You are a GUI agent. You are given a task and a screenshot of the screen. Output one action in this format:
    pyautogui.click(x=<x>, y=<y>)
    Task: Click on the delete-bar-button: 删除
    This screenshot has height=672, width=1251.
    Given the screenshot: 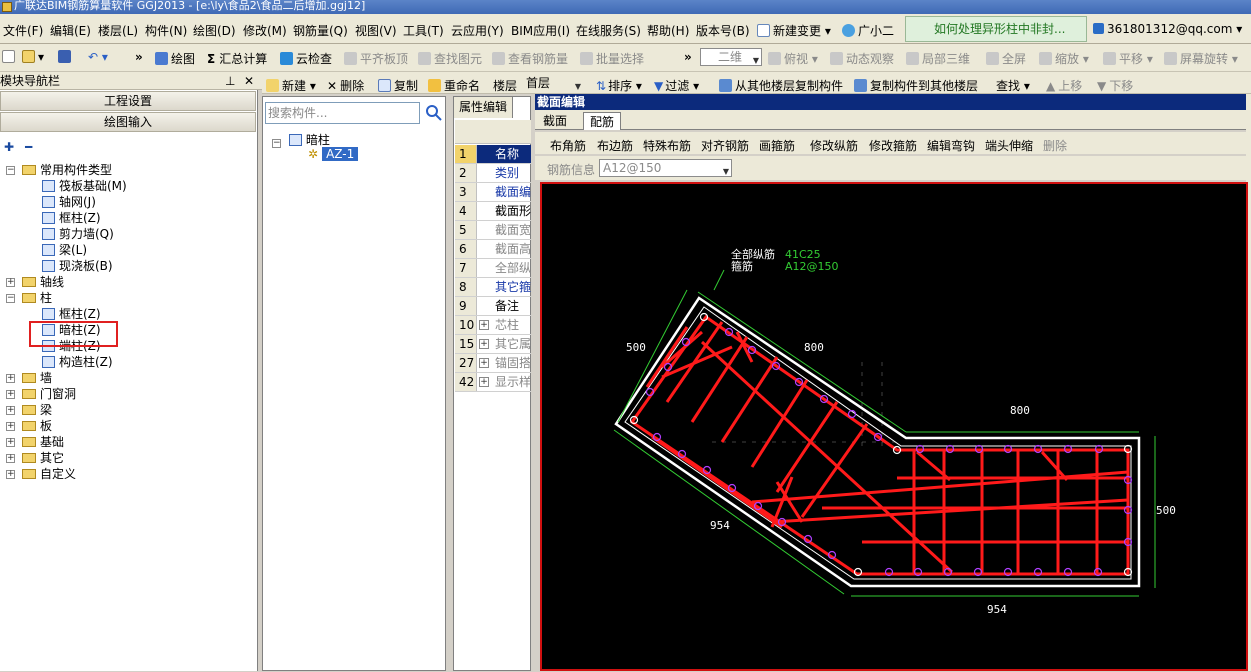 What is the action you would take?
    pyautogui.click(x=1055, y=145)
    